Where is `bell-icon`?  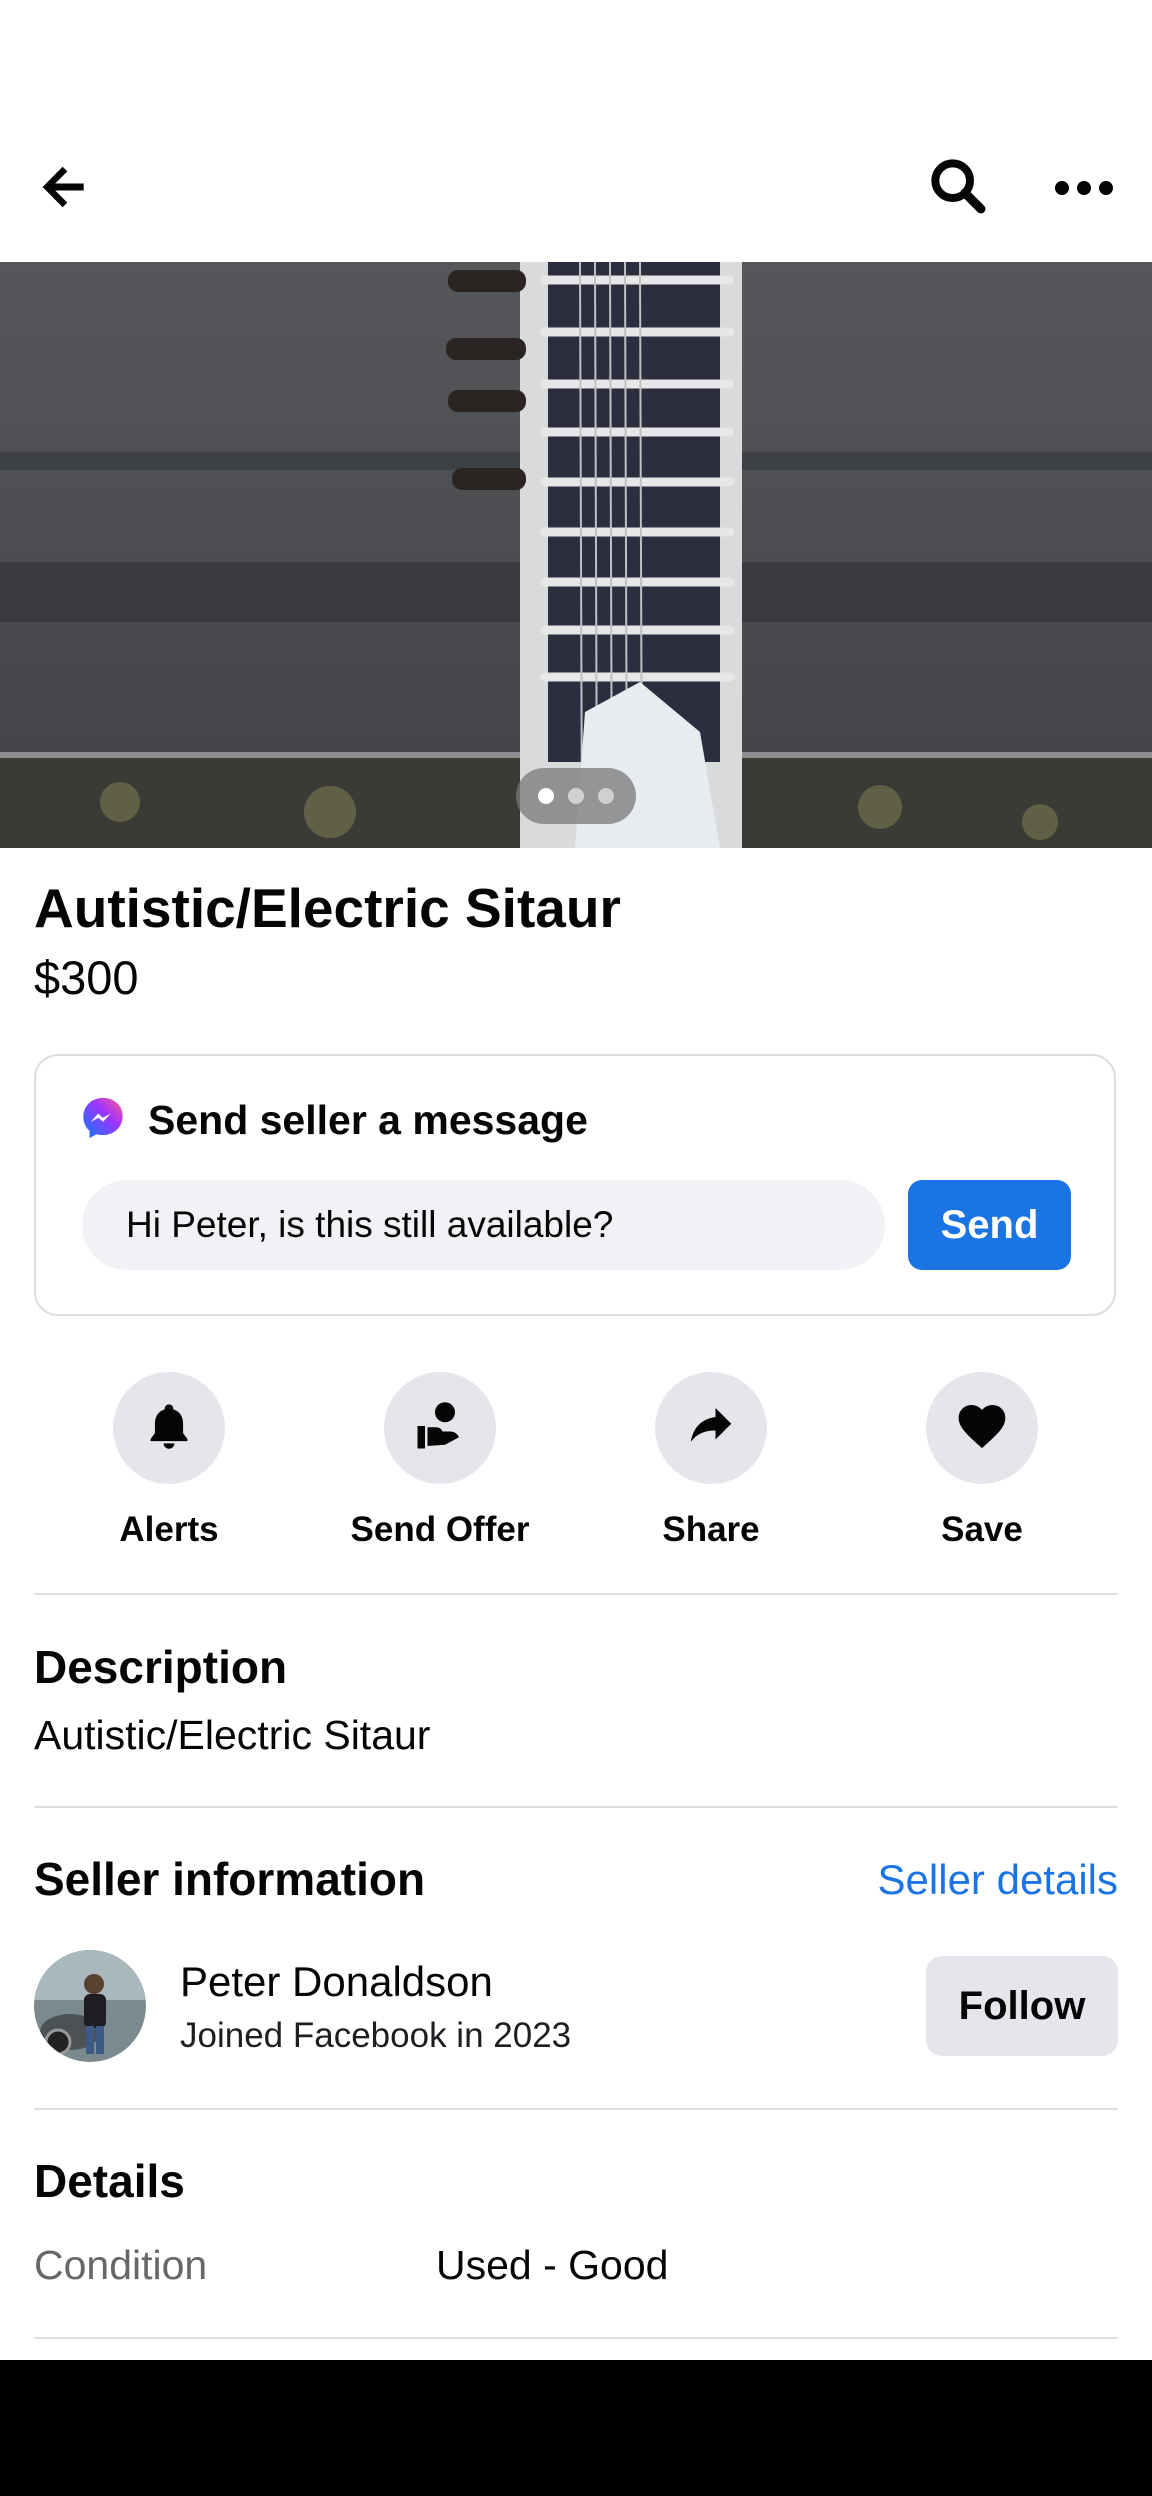 bell-icon is located at coordinates (169, 1428).